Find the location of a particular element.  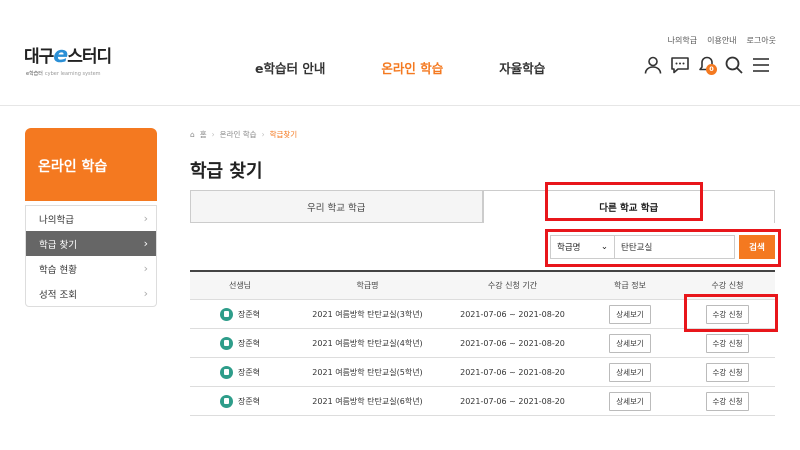

class-name: 2021 여름방학 탄탄교실(4학년) is located at coordinates (367, 343).